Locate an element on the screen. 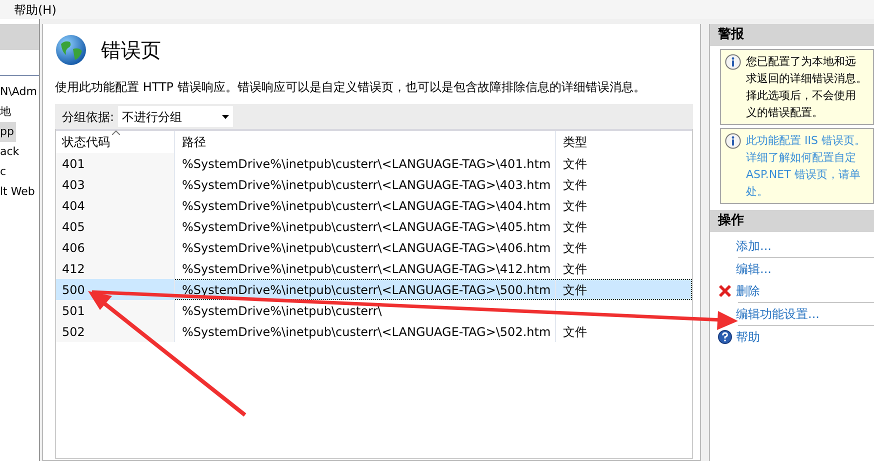 This screenshot has height=461, width=874. table-row: 404 %SystemDrive%\inetpub\custerr\<LANGUAGE-TAG>\404.htm 文件 is located at coordinates (374, 205).